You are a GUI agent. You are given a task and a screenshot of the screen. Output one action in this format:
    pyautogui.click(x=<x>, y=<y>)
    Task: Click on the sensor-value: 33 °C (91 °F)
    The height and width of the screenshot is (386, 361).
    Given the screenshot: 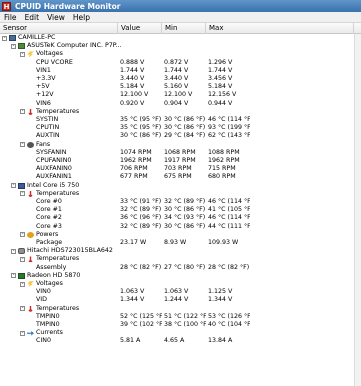 What is the action you would take?
    pyautogui.click(x=141, y=201)
    